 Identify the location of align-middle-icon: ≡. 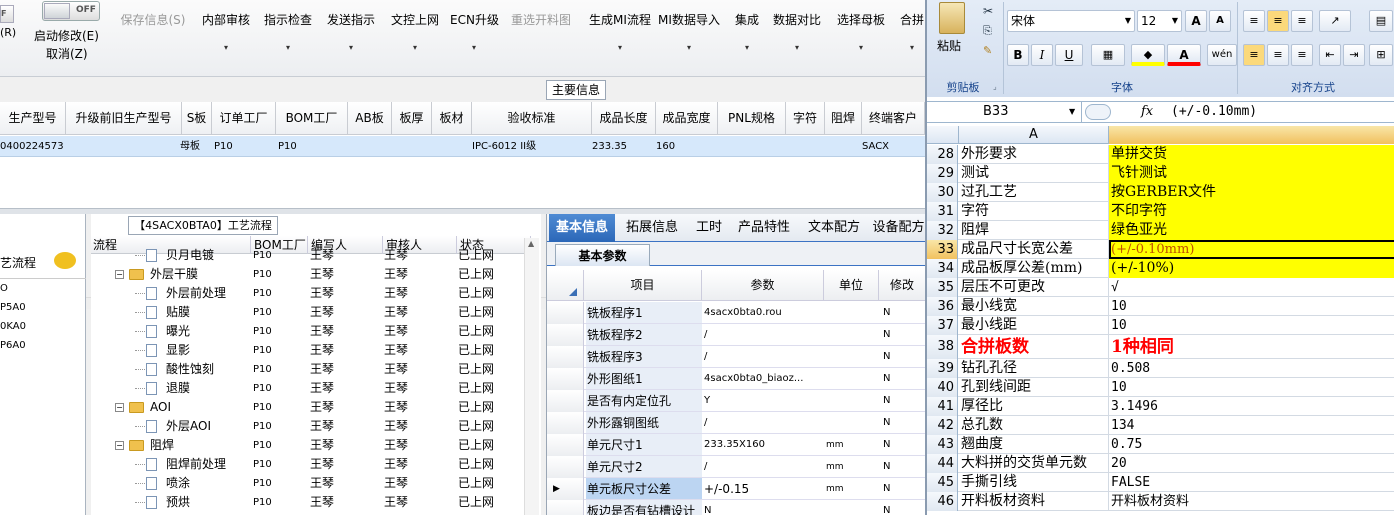
(1278, 21).